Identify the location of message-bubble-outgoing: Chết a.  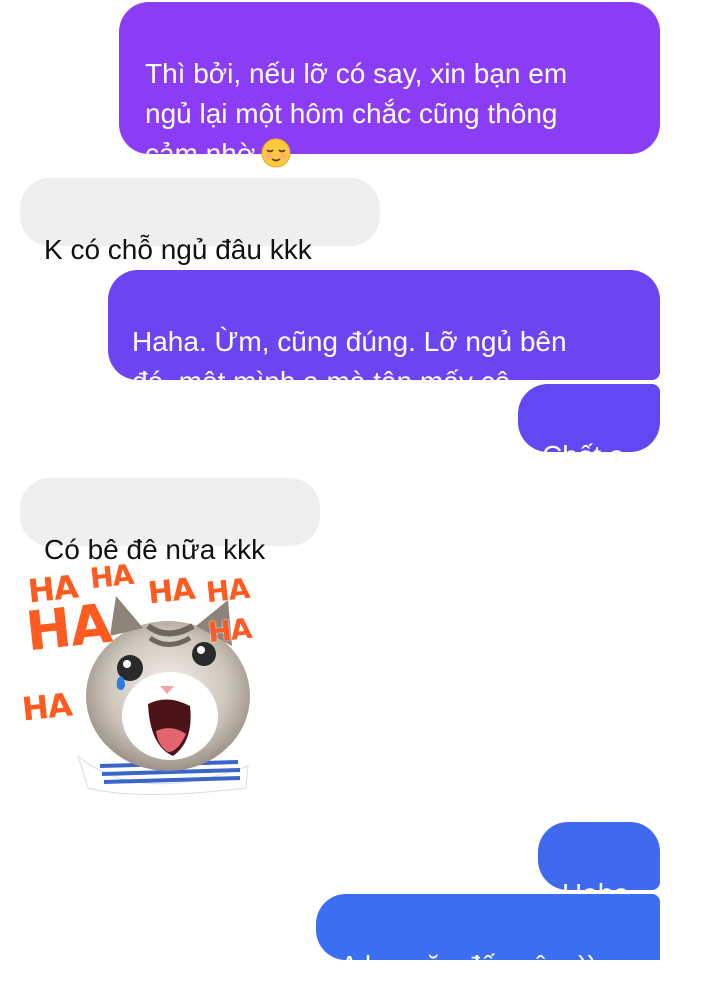
(589, 427).